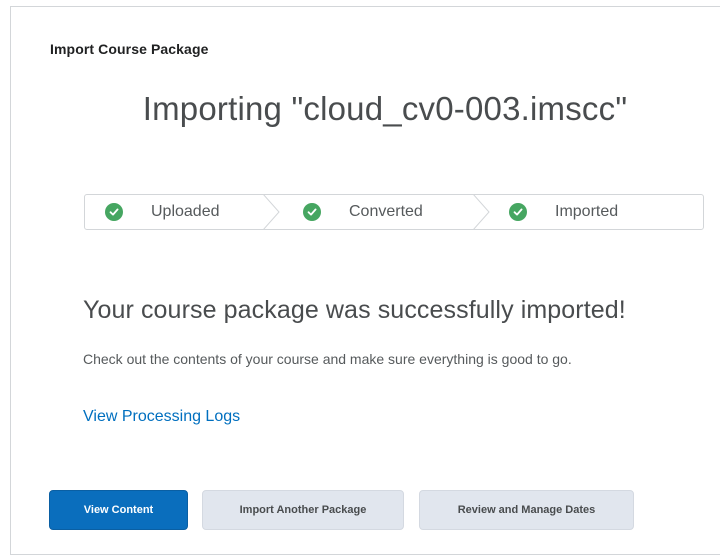  I want to click on view-processing-logs-link: View Processing Logs, so click(161, 417).